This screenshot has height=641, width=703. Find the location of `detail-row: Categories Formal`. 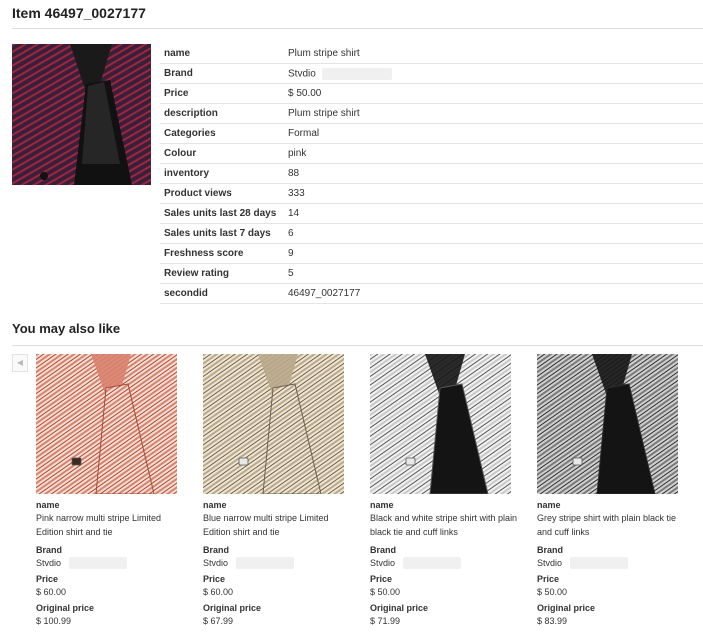

detail-row: Categories Formal is located at coordinates (431, 133).